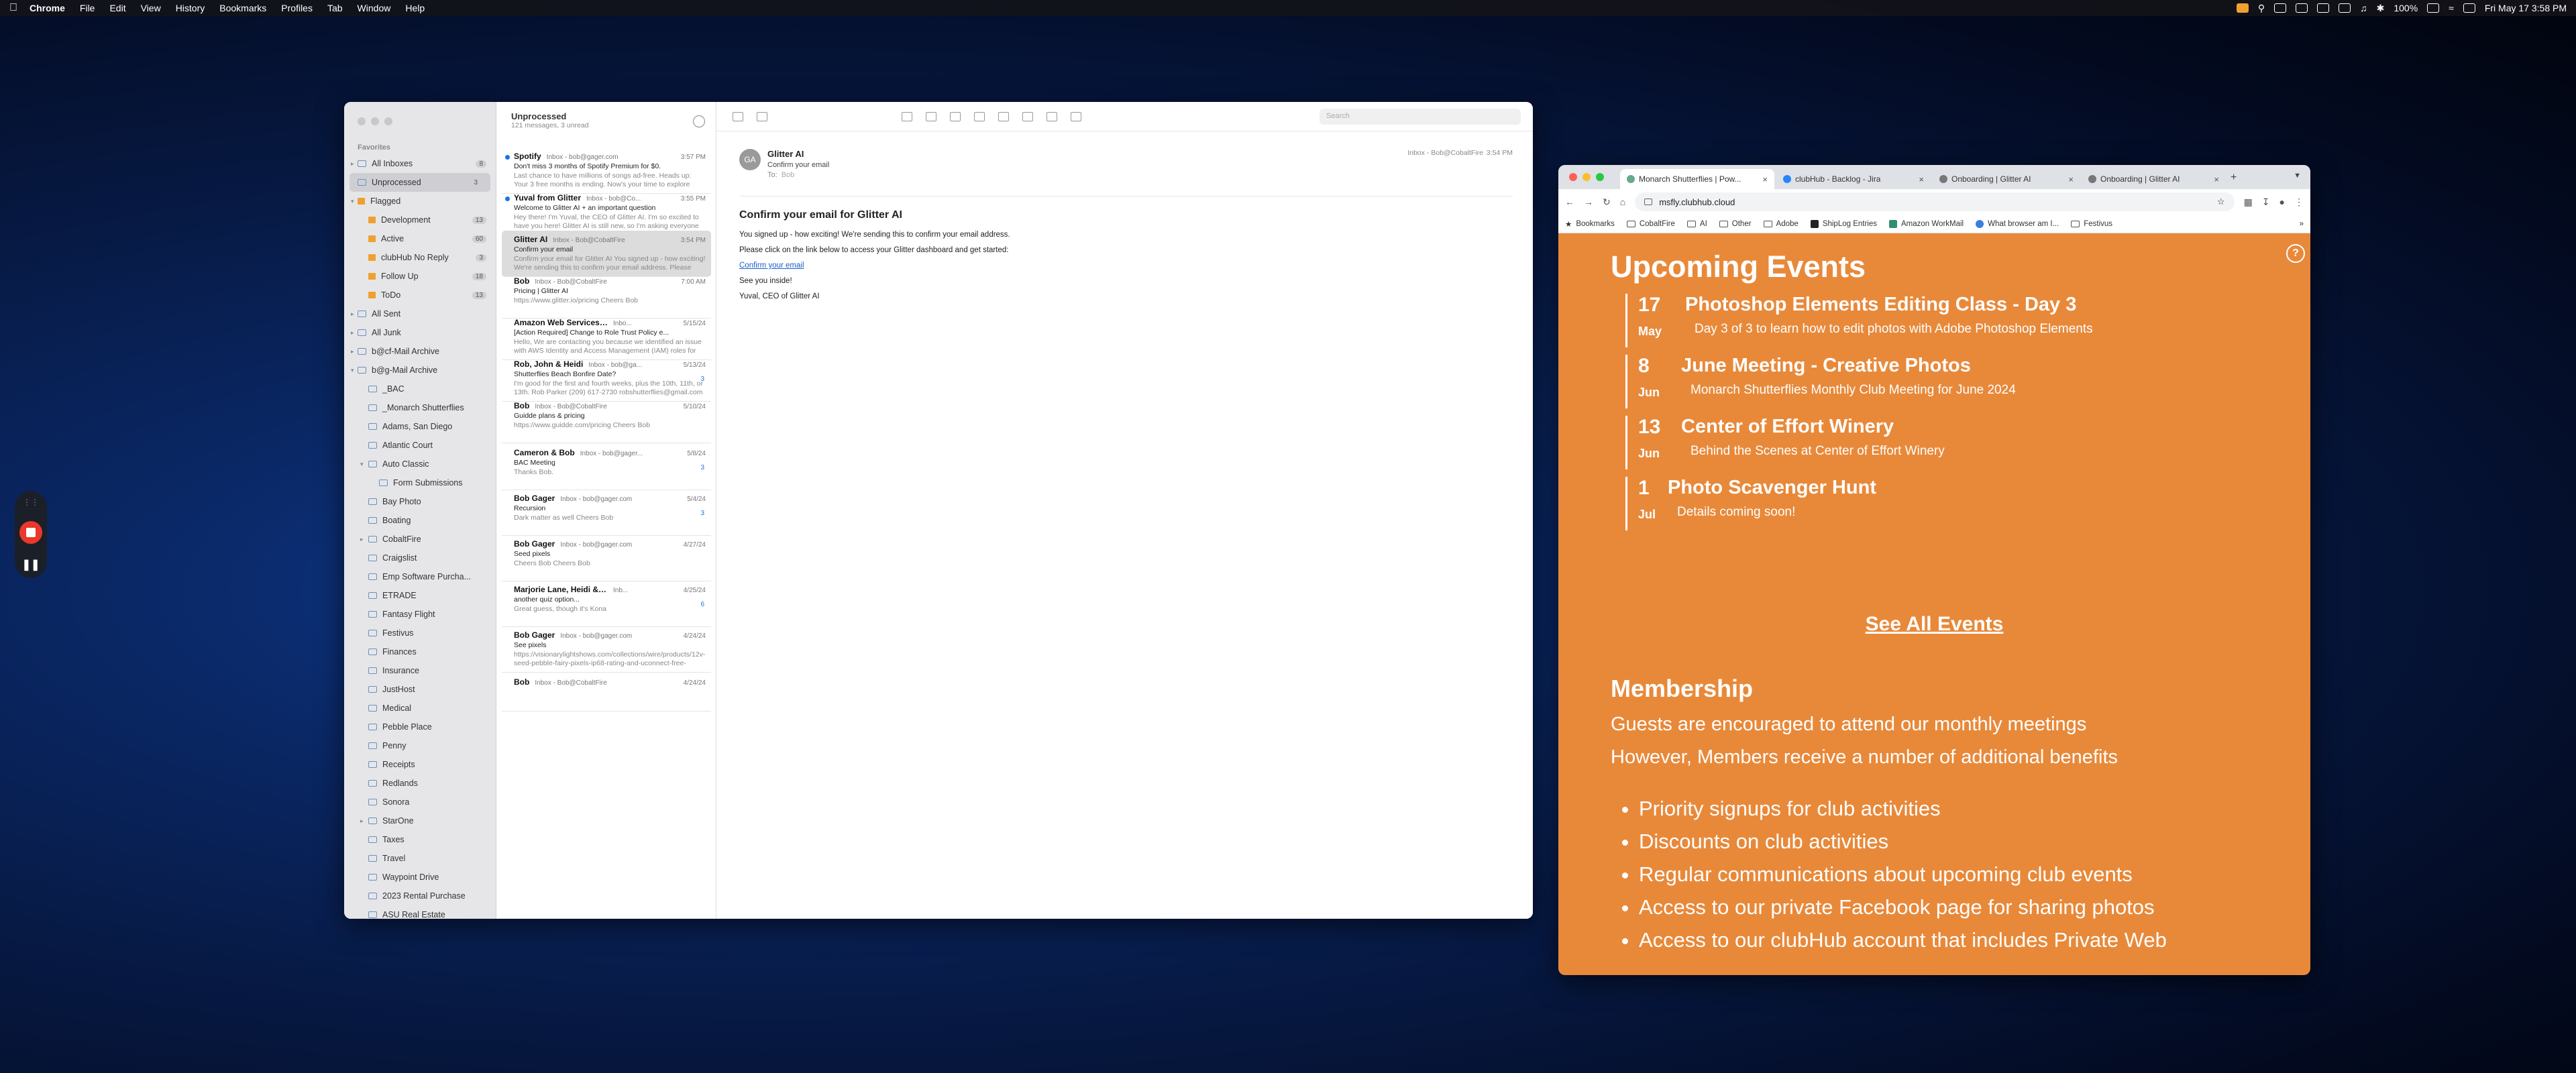 The image size is (2576, 1073). What do you see at coordinates (420, 407) in the screenshot?
I see `mailbox-monarch-shutterflies: _Monarch Shutterflies` at bounding box center [420, 407].